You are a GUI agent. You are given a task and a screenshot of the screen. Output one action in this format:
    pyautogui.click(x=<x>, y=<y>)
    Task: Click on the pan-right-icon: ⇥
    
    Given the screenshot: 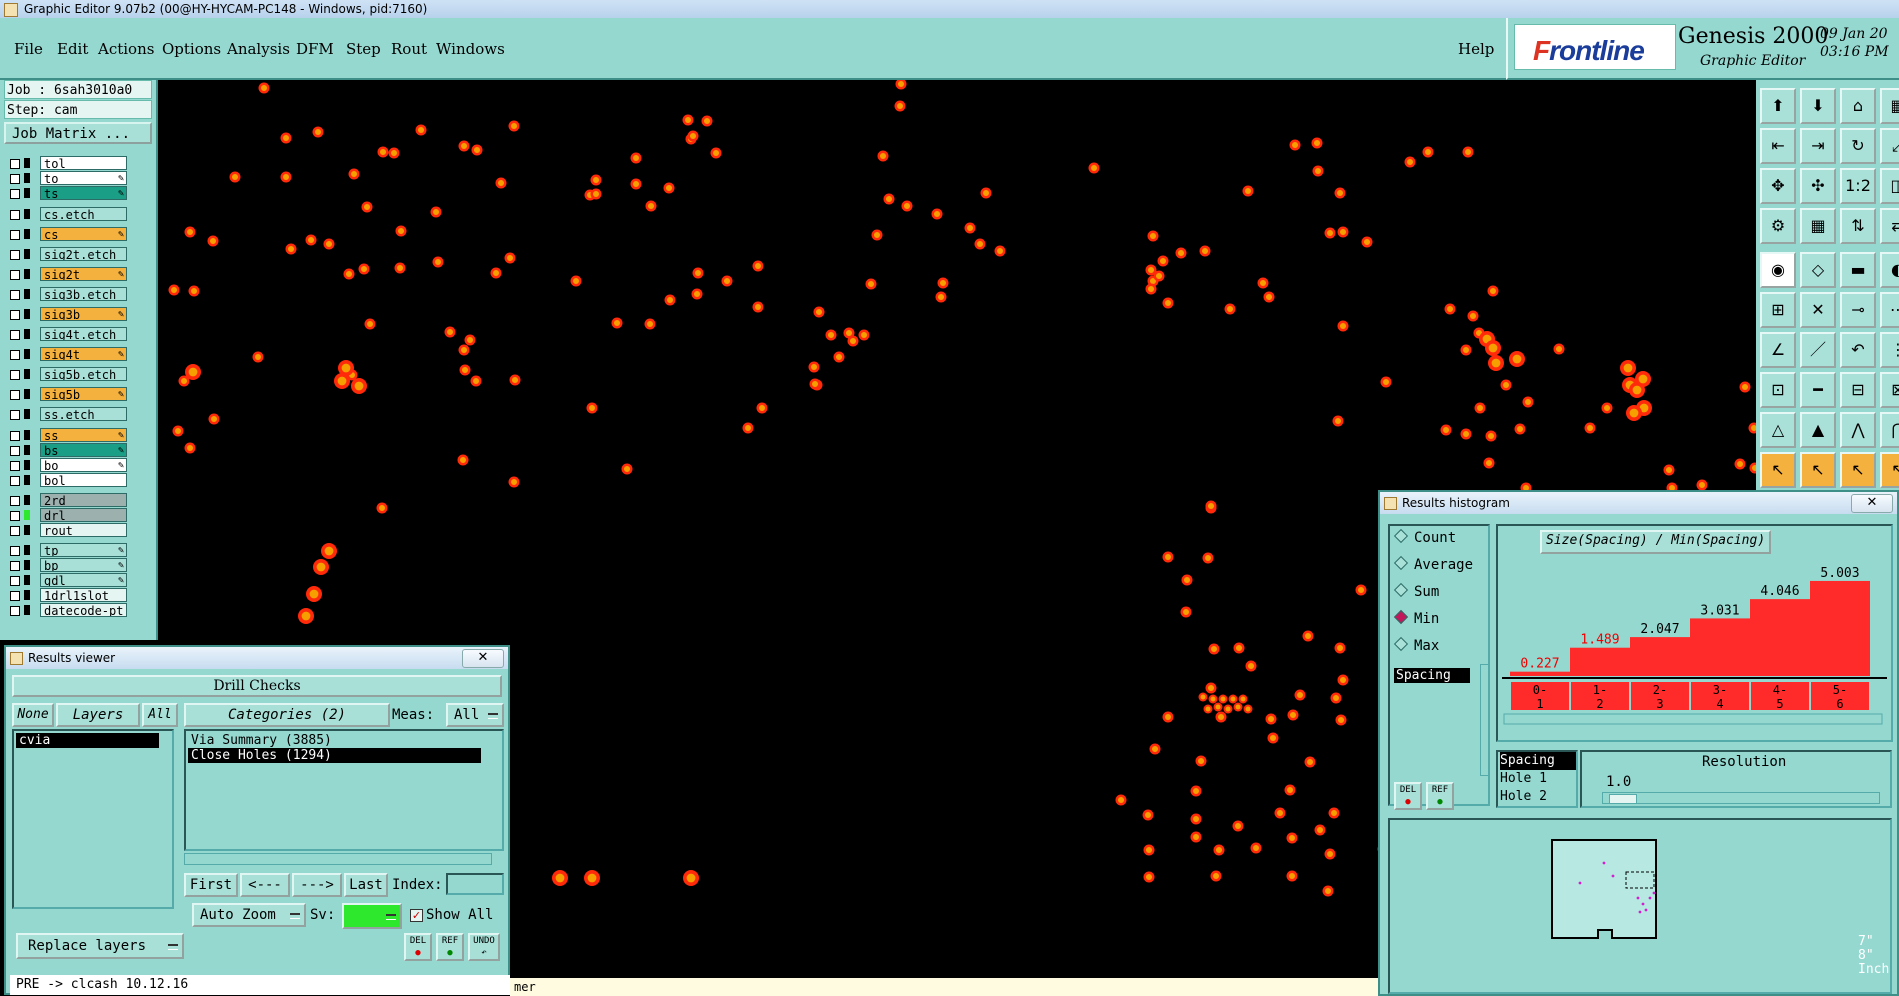 What is the action you would take?
    pyautogui.click(x=1818, y=146)
    